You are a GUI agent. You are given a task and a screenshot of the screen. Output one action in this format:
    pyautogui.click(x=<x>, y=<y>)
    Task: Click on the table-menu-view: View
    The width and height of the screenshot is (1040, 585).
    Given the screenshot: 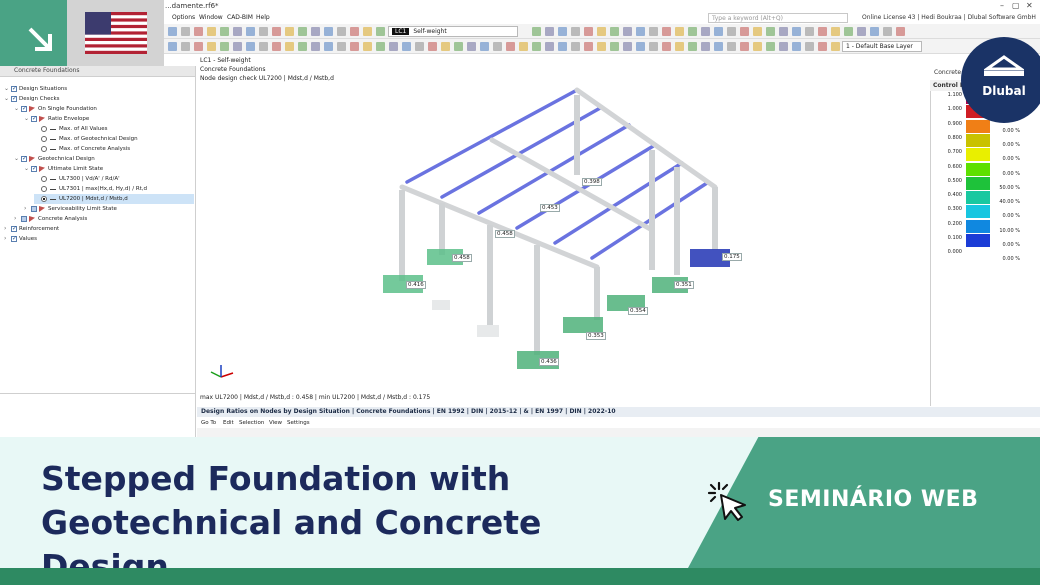 What is the action you would take?
    pyautogui.click(x=275, y=423)
    